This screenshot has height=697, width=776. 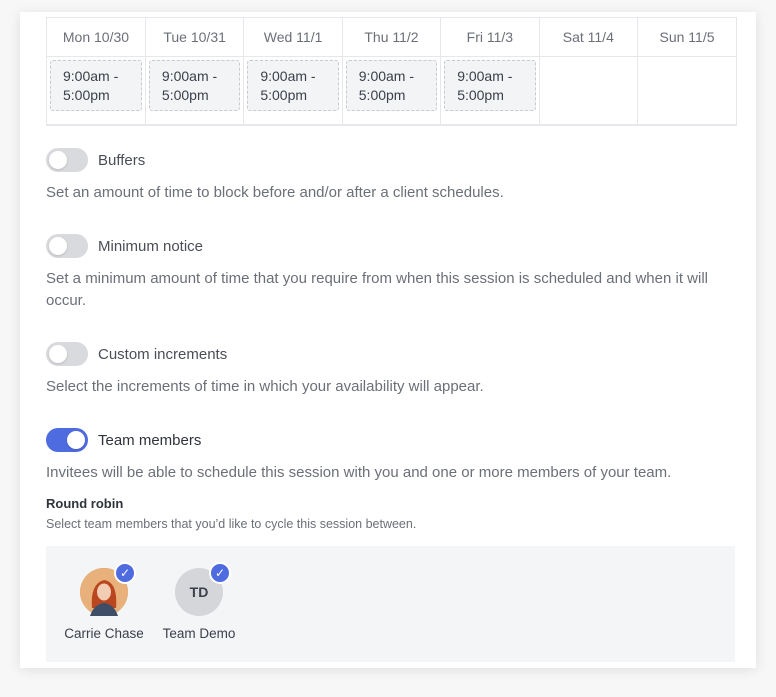 I want to click on day-header: Fri 11/3, so click(x=490, y=37).